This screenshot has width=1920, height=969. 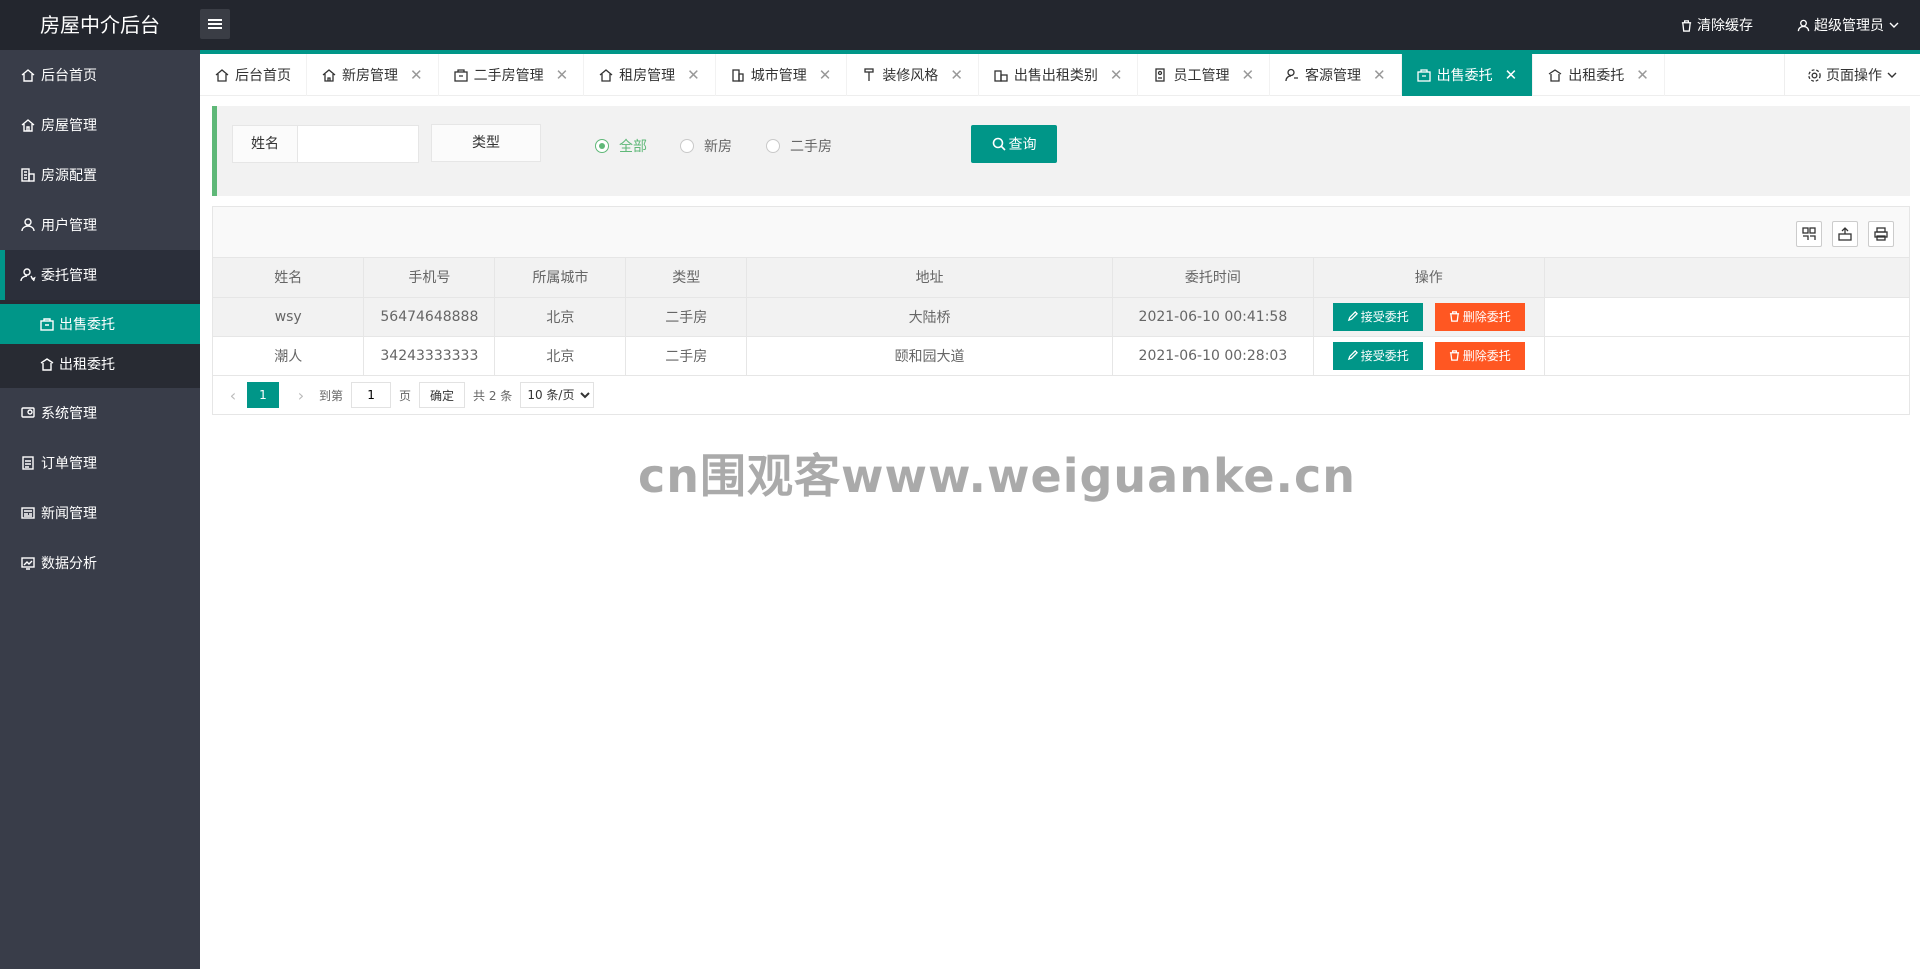 What do you see at coordinates (442, 395) in the screenshot?
I see `confirm-page-button: 确定` at bounding box center [442, 395].